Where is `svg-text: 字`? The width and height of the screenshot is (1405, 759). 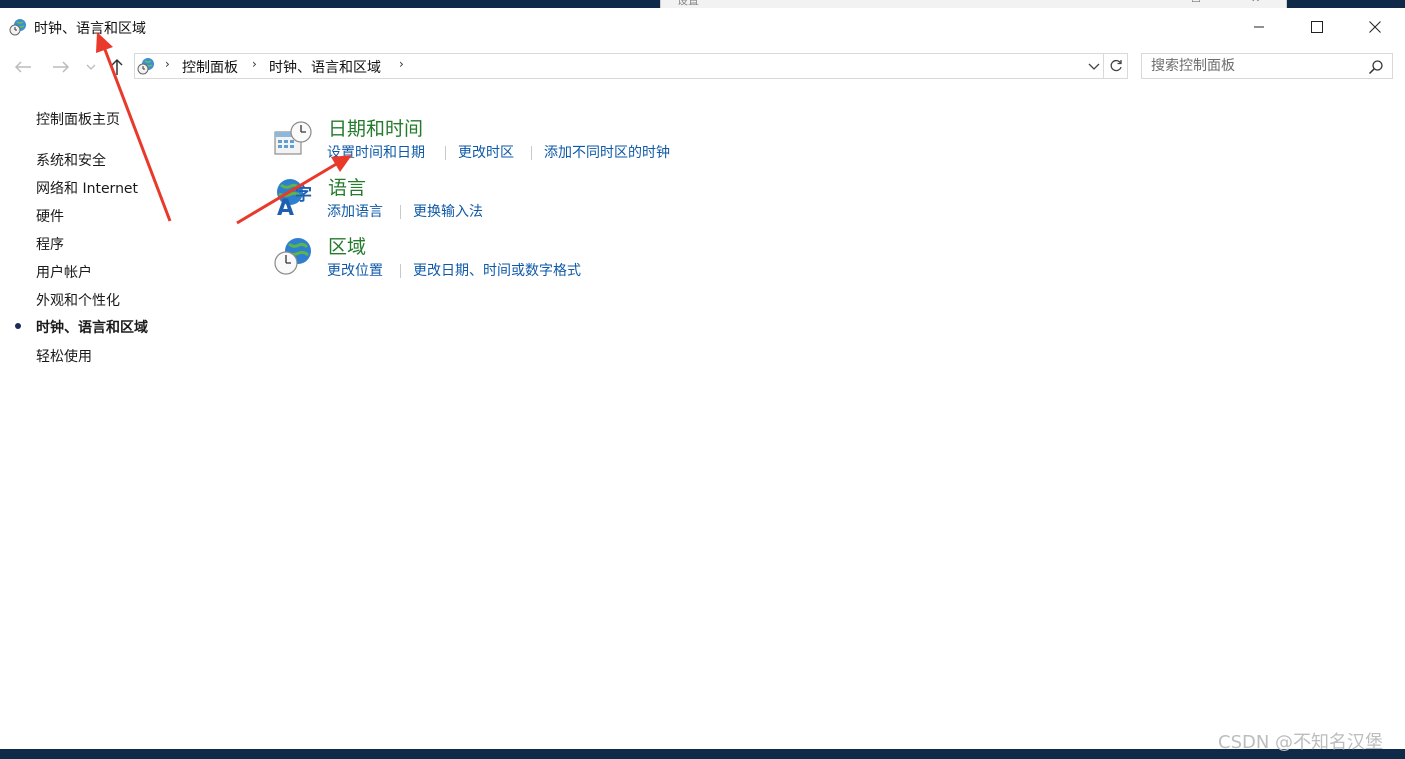
svg-text: 字 is located at coordinates (303, 194).